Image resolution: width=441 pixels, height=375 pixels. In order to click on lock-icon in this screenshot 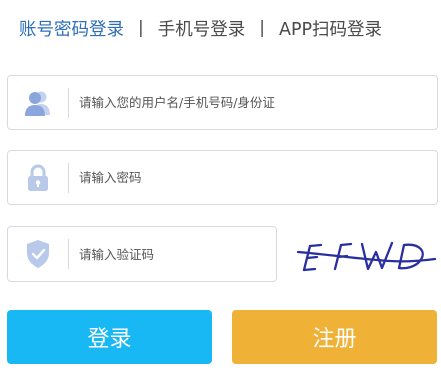, I will do `click(38, 177)`.